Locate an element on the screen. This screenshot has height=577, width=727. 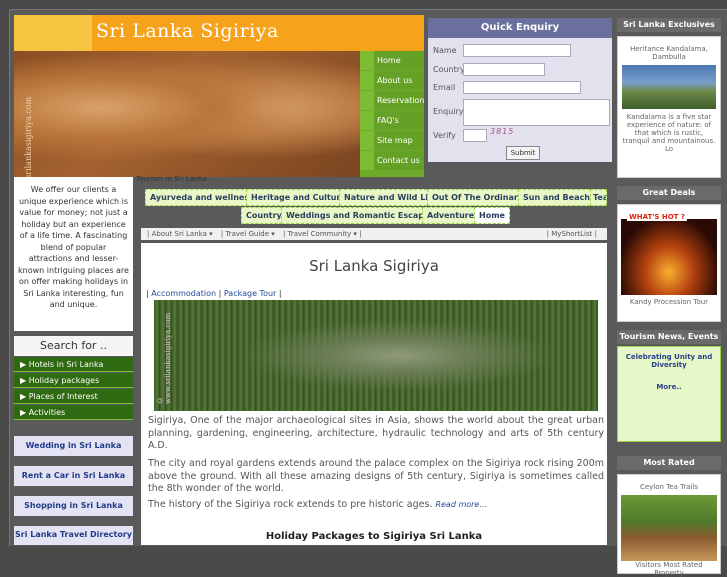
community-label: Travel Community is located at coordinates (319, 234).